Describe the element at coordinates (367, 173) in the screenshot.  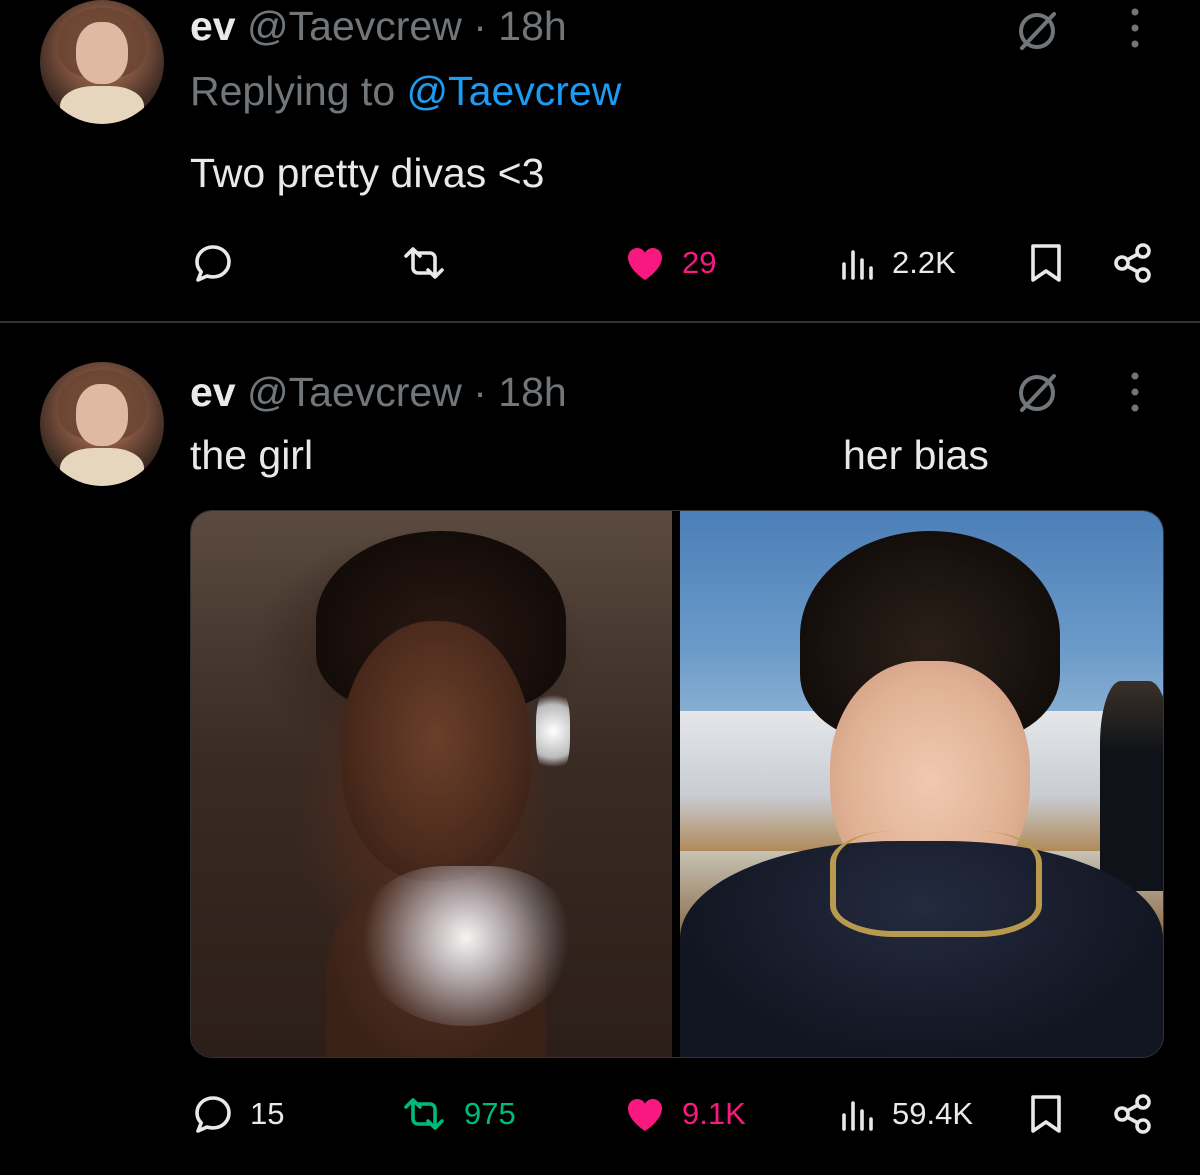
I see `tweet-text: Two pretty divas <3` at that location.